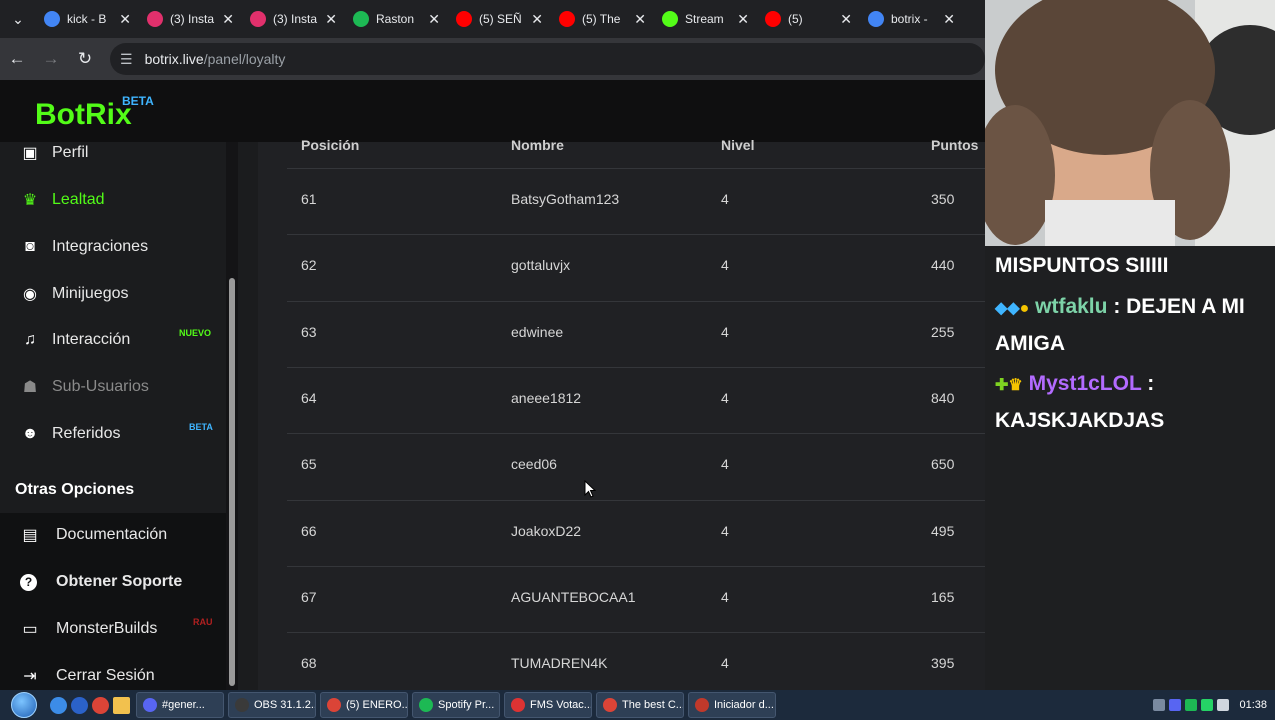 Image resolution: width=1275 pixels, height=720 pixels. Describe the element at coordinates (546, 530) in the screenshot. I see `cell-nombre: JoakoxD22` at that location.